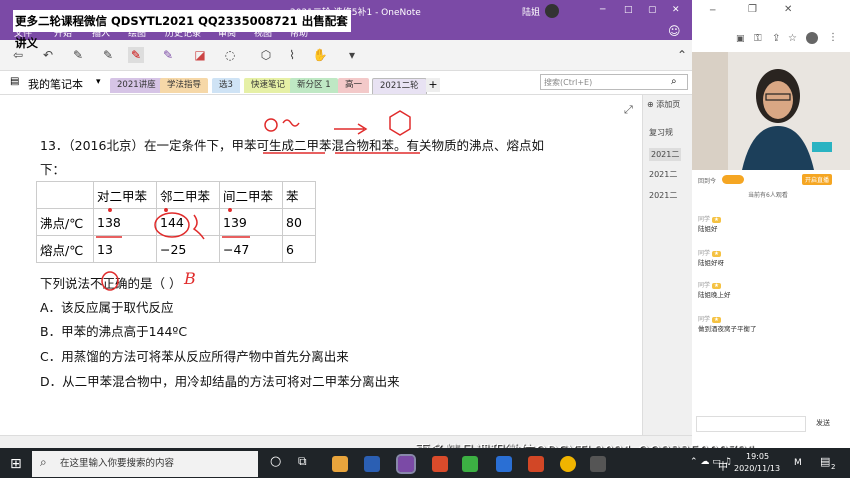  Describe the element at coordinates (727, 324) in the screenshot. I see `chat-message: 同学 ★ 做到酒夜窝子平衡了` at that location.